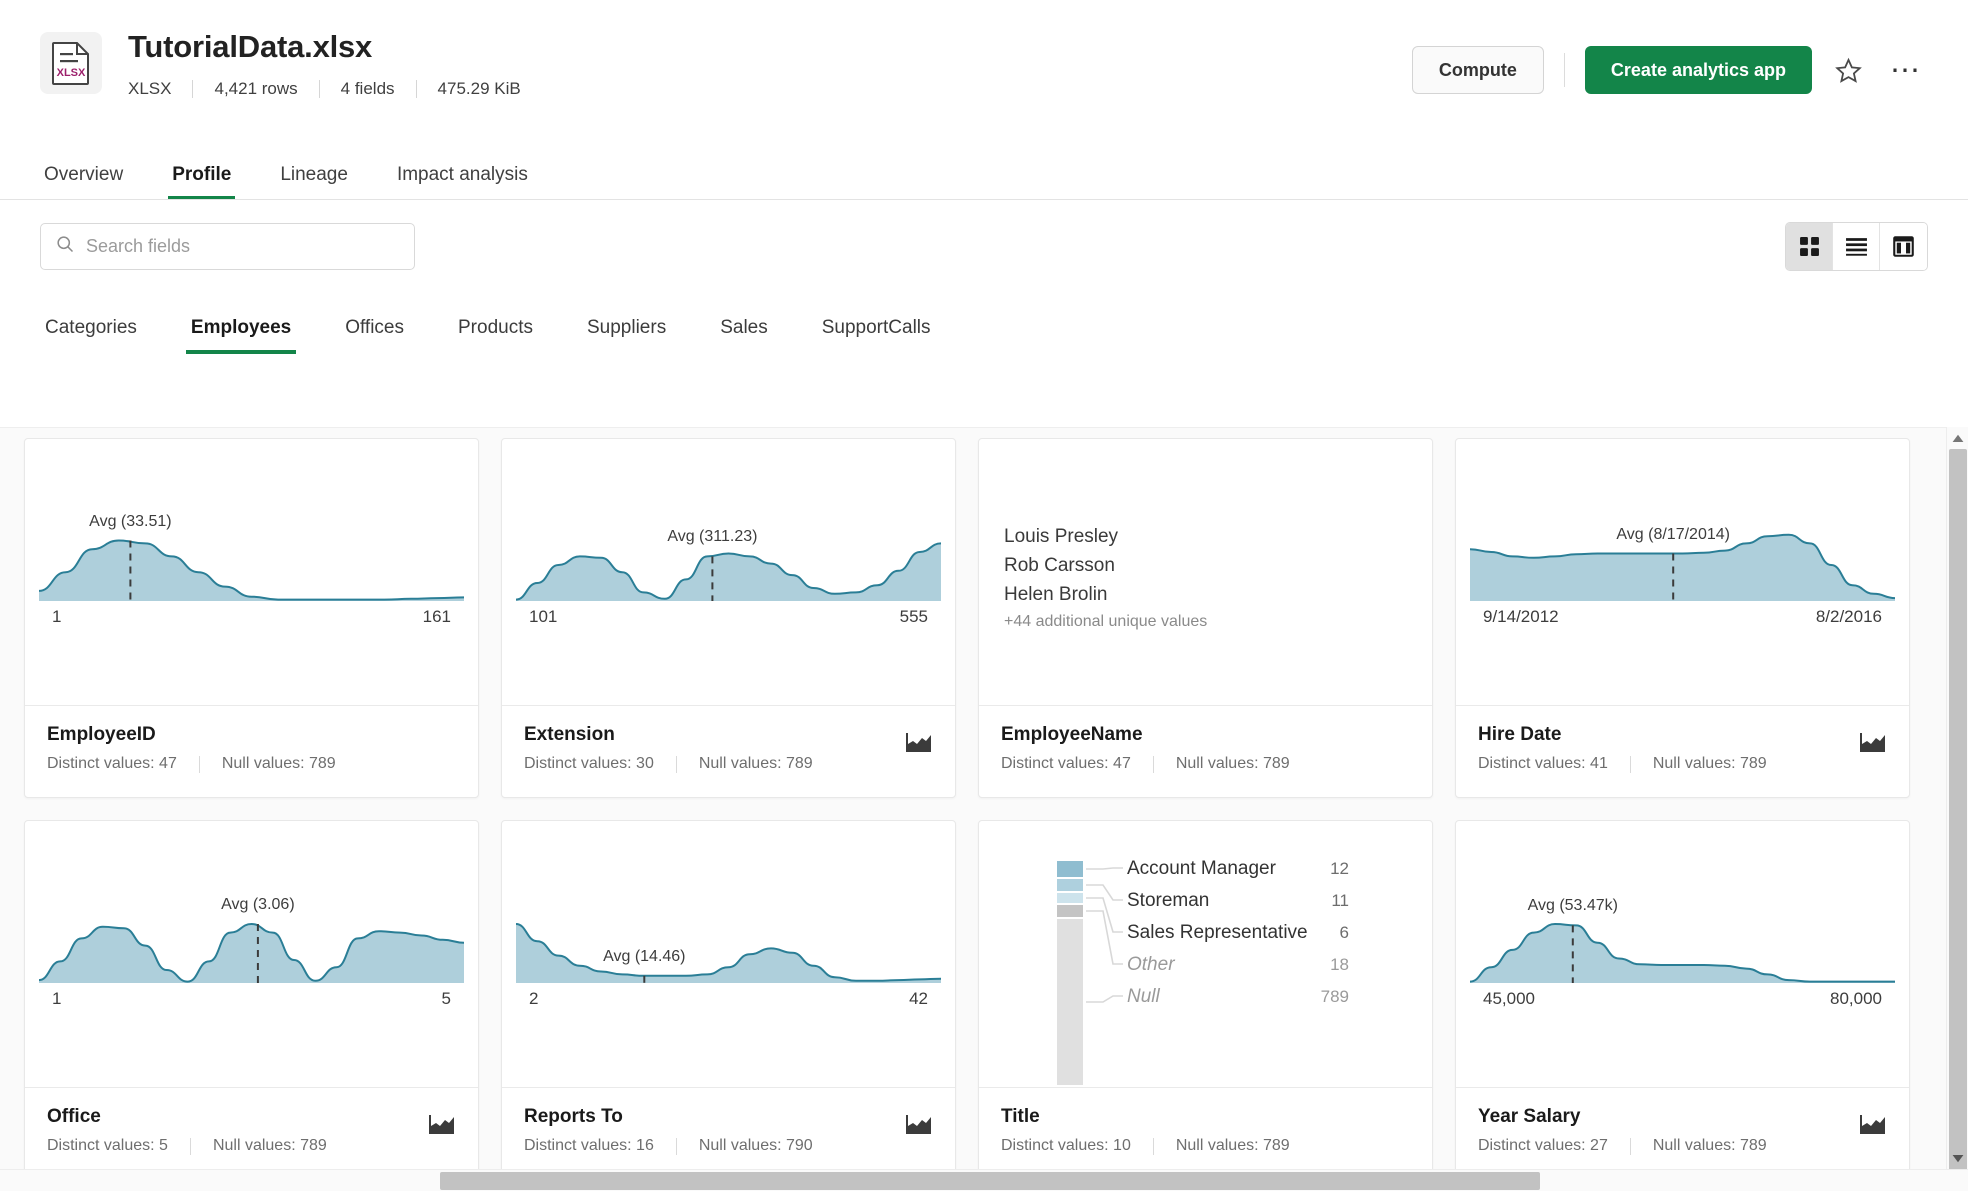  I want to click on range-max-label: 161, so click(436, 616).